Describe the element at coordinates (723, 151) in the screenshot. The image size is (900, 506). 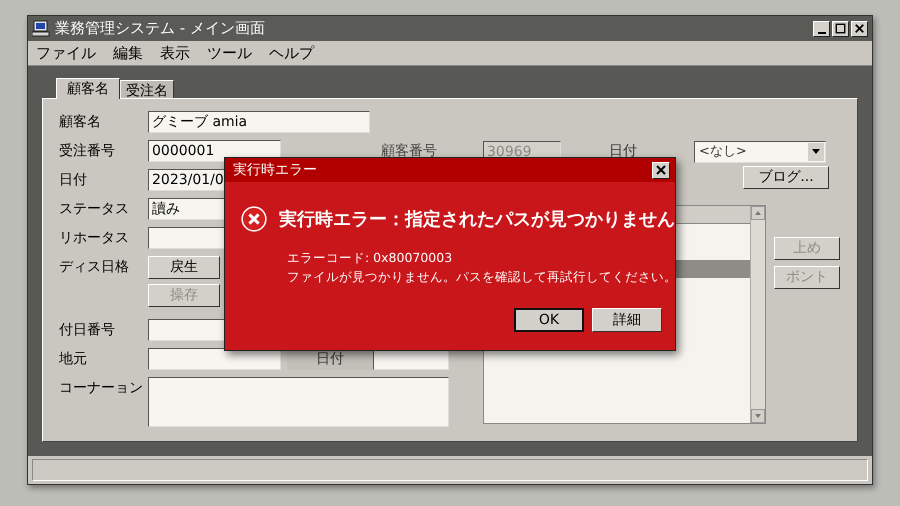
I see `dropdown-value: <なし>` at that location.